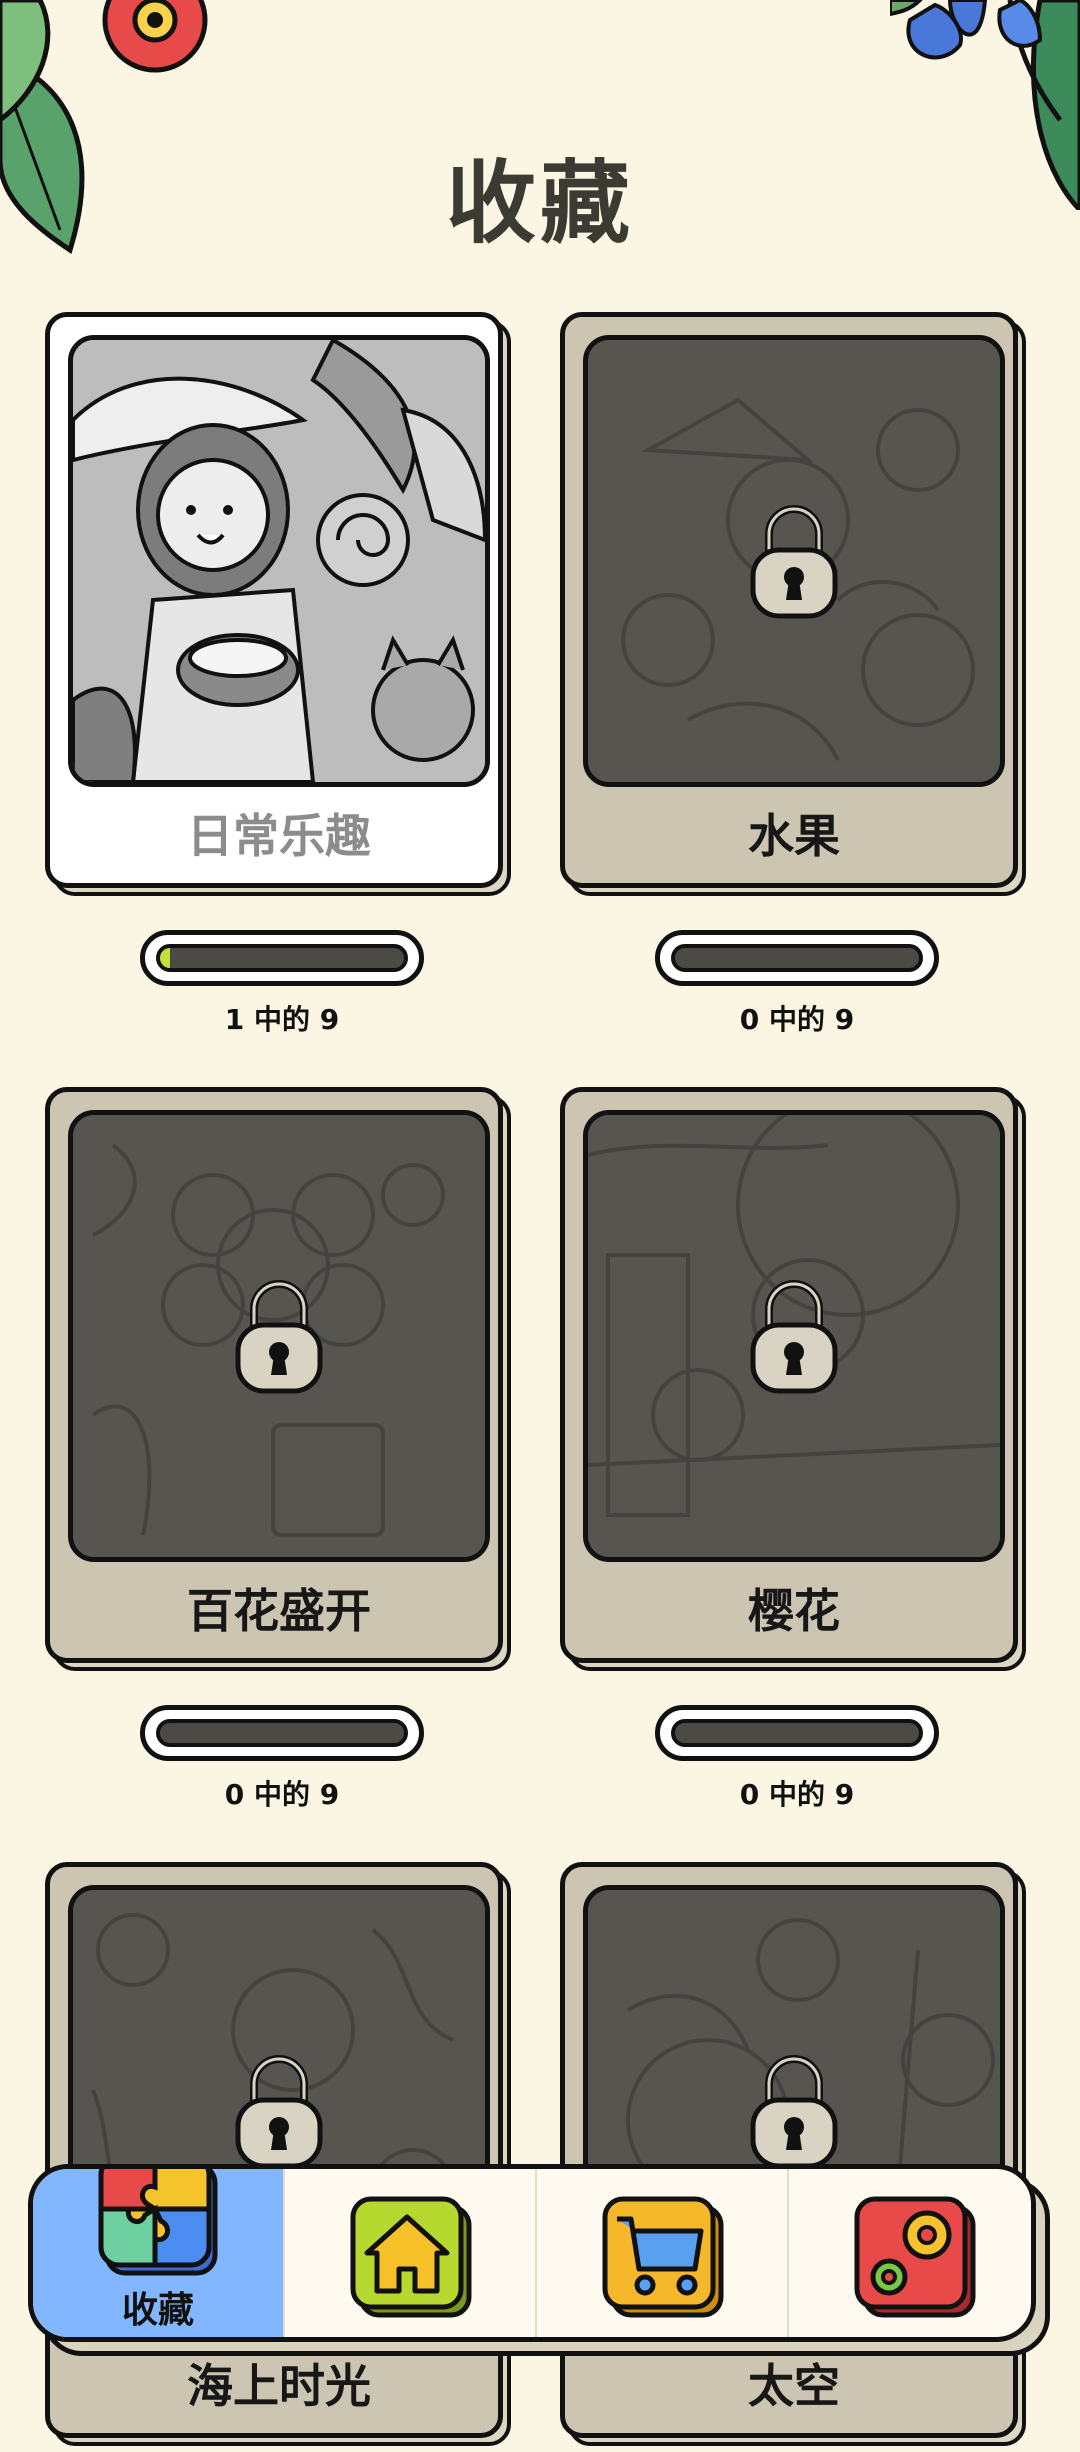  I want to click on bottom-nav: 收藏, so click(532, 2253).